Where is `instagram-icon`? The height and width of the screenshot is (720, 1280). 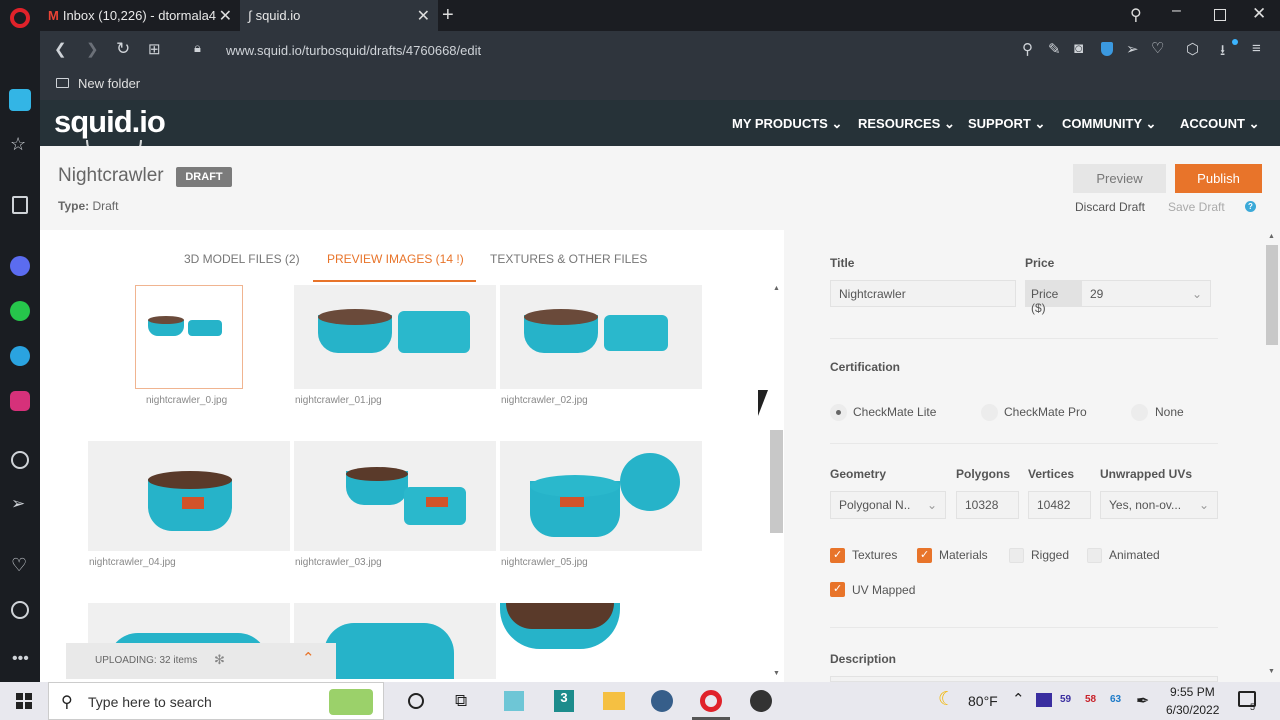
instagram-icon is located at coordinates (20, 401).